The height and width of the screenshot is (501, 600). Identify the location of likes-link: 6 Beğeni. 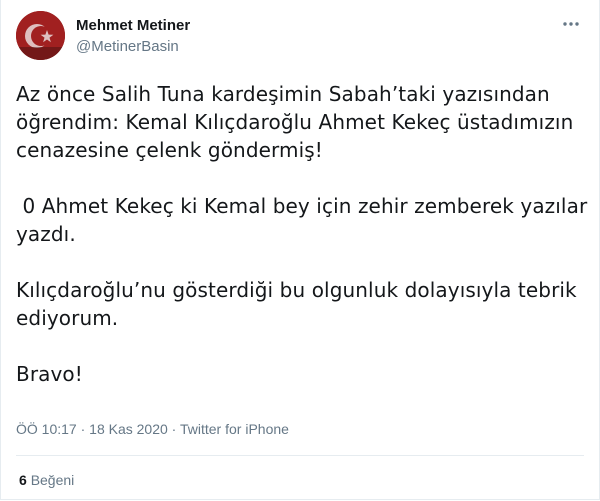
(46, 480).